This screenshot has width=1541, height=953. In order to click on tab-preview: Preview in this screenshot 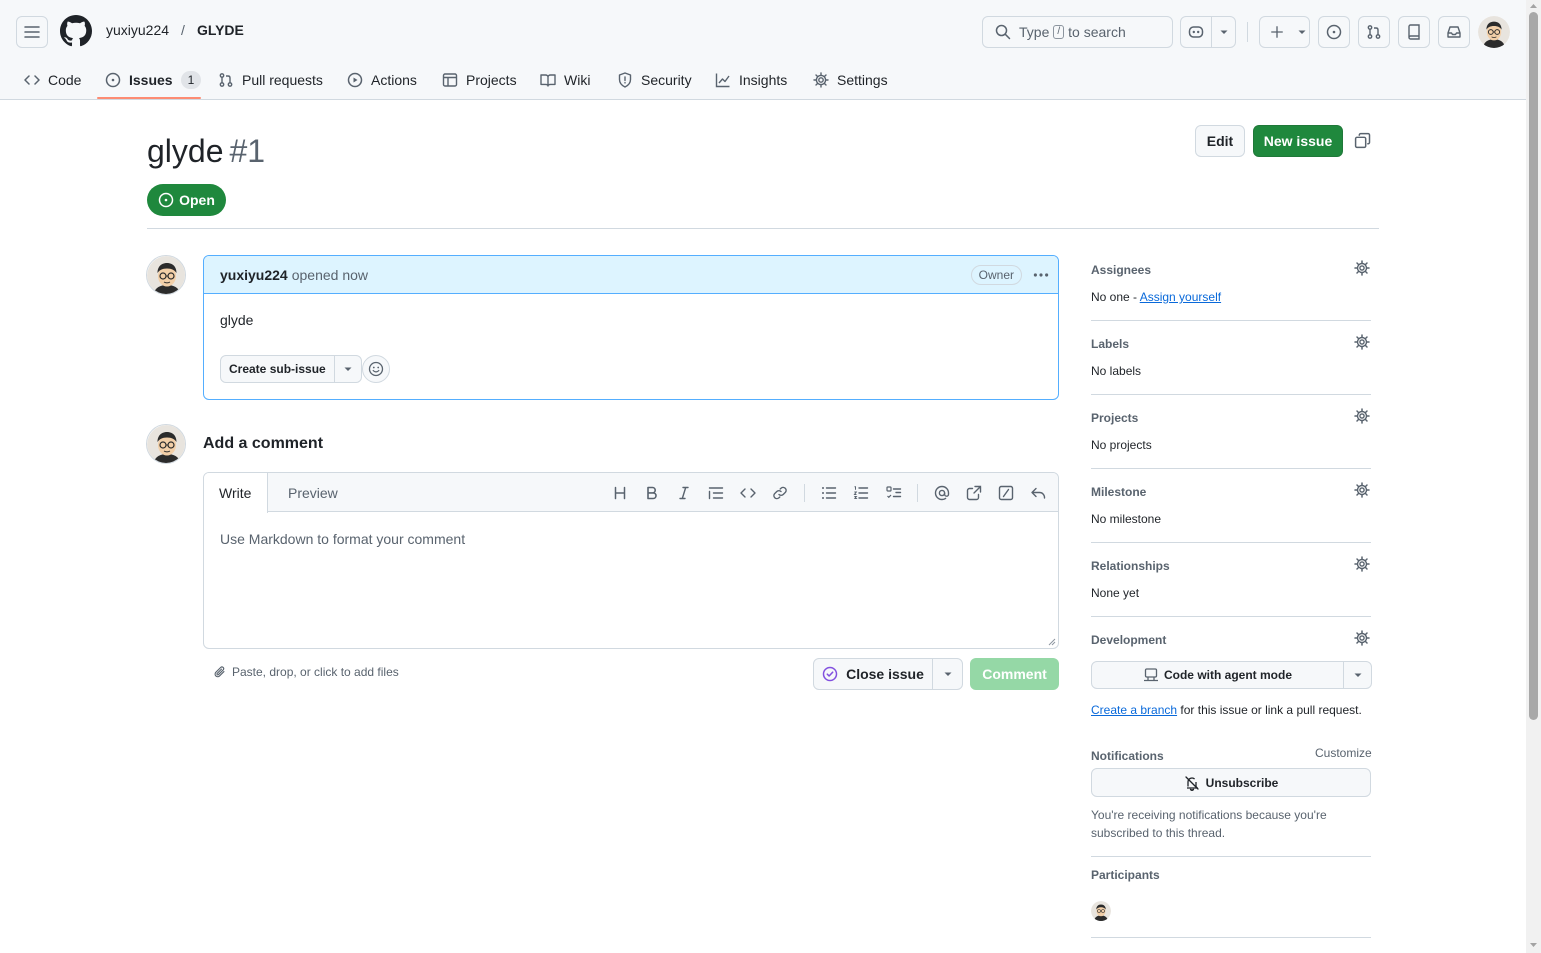, I will do `click(313, 492)`.